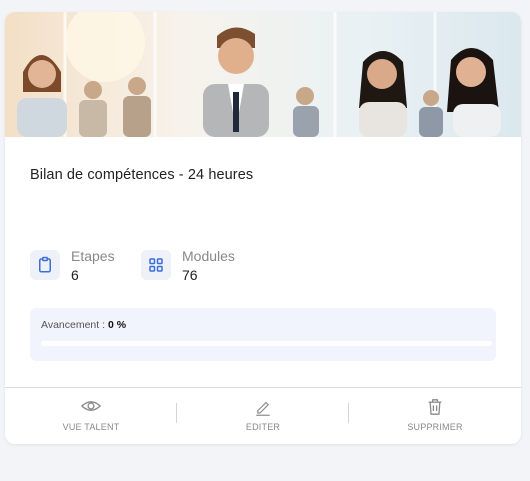 Image resolution: width=530 pixels, height=481 pixels. I want to click on eye-icon, so click(91, 408).